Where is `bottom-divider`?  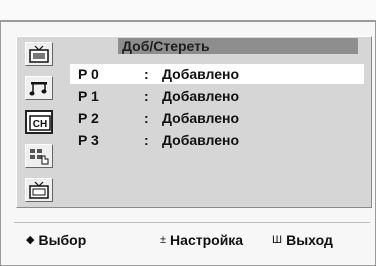 bottom-divider is located at coordinates (192, 222).